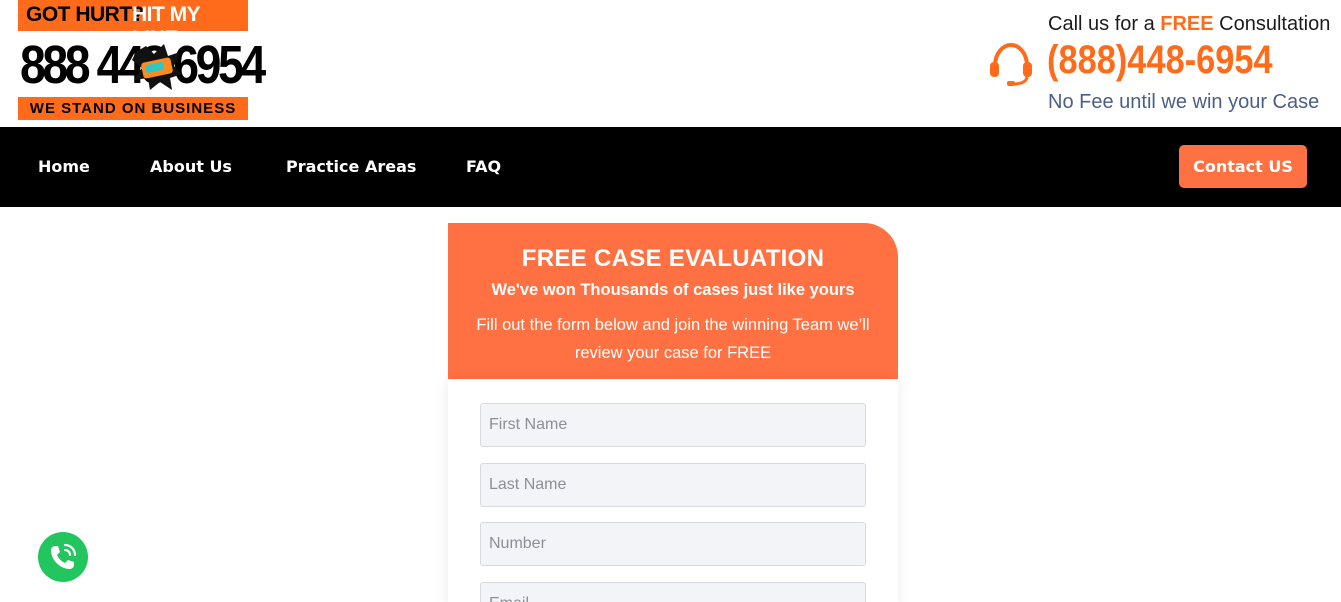 Image resolution: width=1341 pixels, height=602 pixels. What do you see at coordinates (673, 544) in the screenshot?
I see `number-input` at bounding box center [673, 544].